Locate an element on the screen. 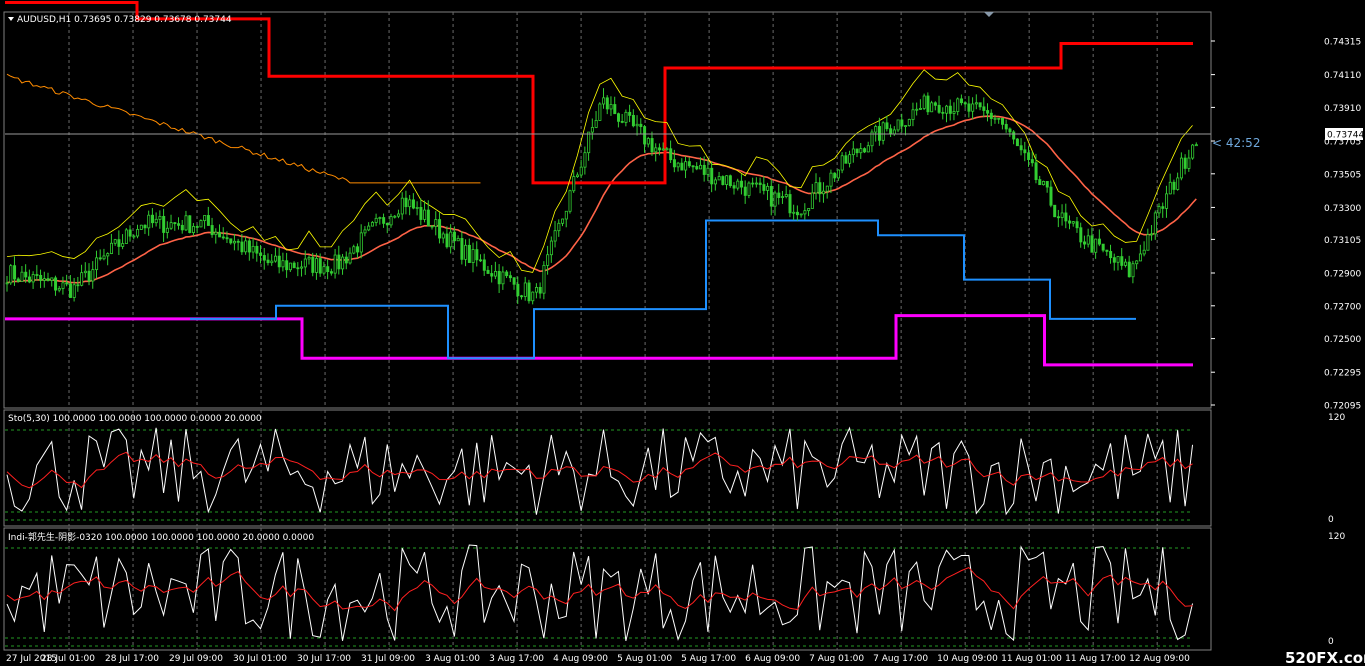 This screenshot has width=1365, height=666. price-tick-label: 0.73505 is located at coordinates (1342, 175).